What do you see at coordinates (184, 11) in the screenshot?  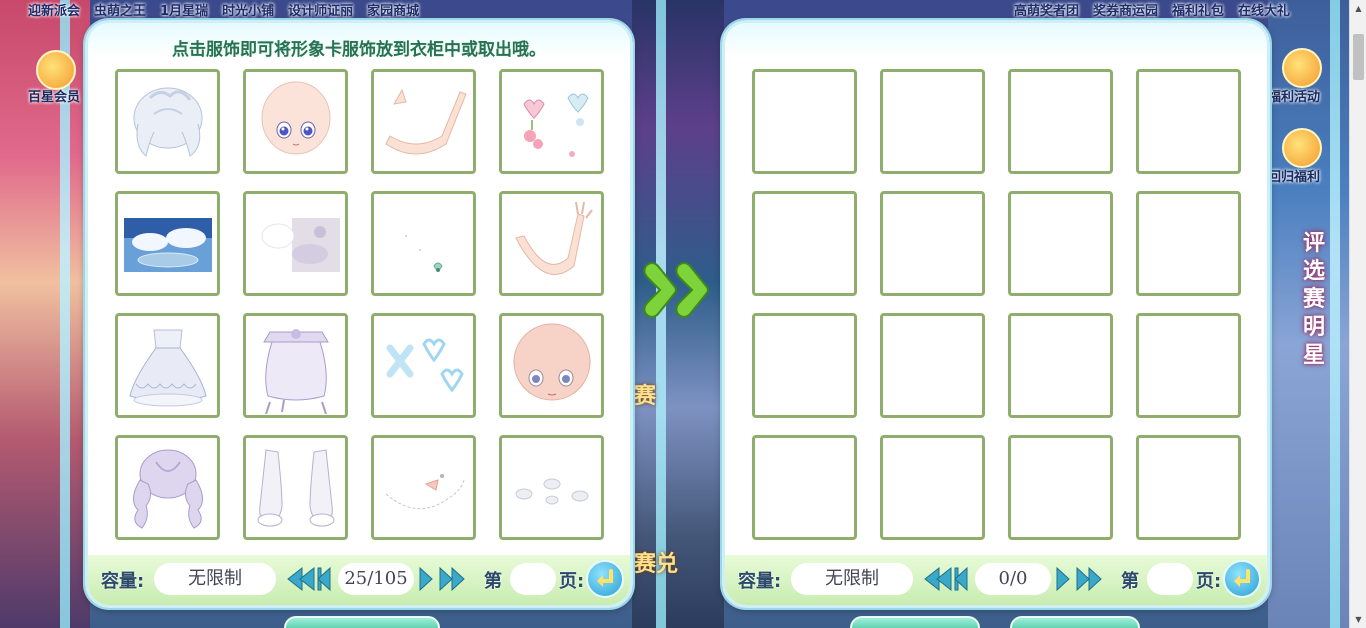 I see `top-menu-item: 1月星瑞` at bounding box center [184, 11].